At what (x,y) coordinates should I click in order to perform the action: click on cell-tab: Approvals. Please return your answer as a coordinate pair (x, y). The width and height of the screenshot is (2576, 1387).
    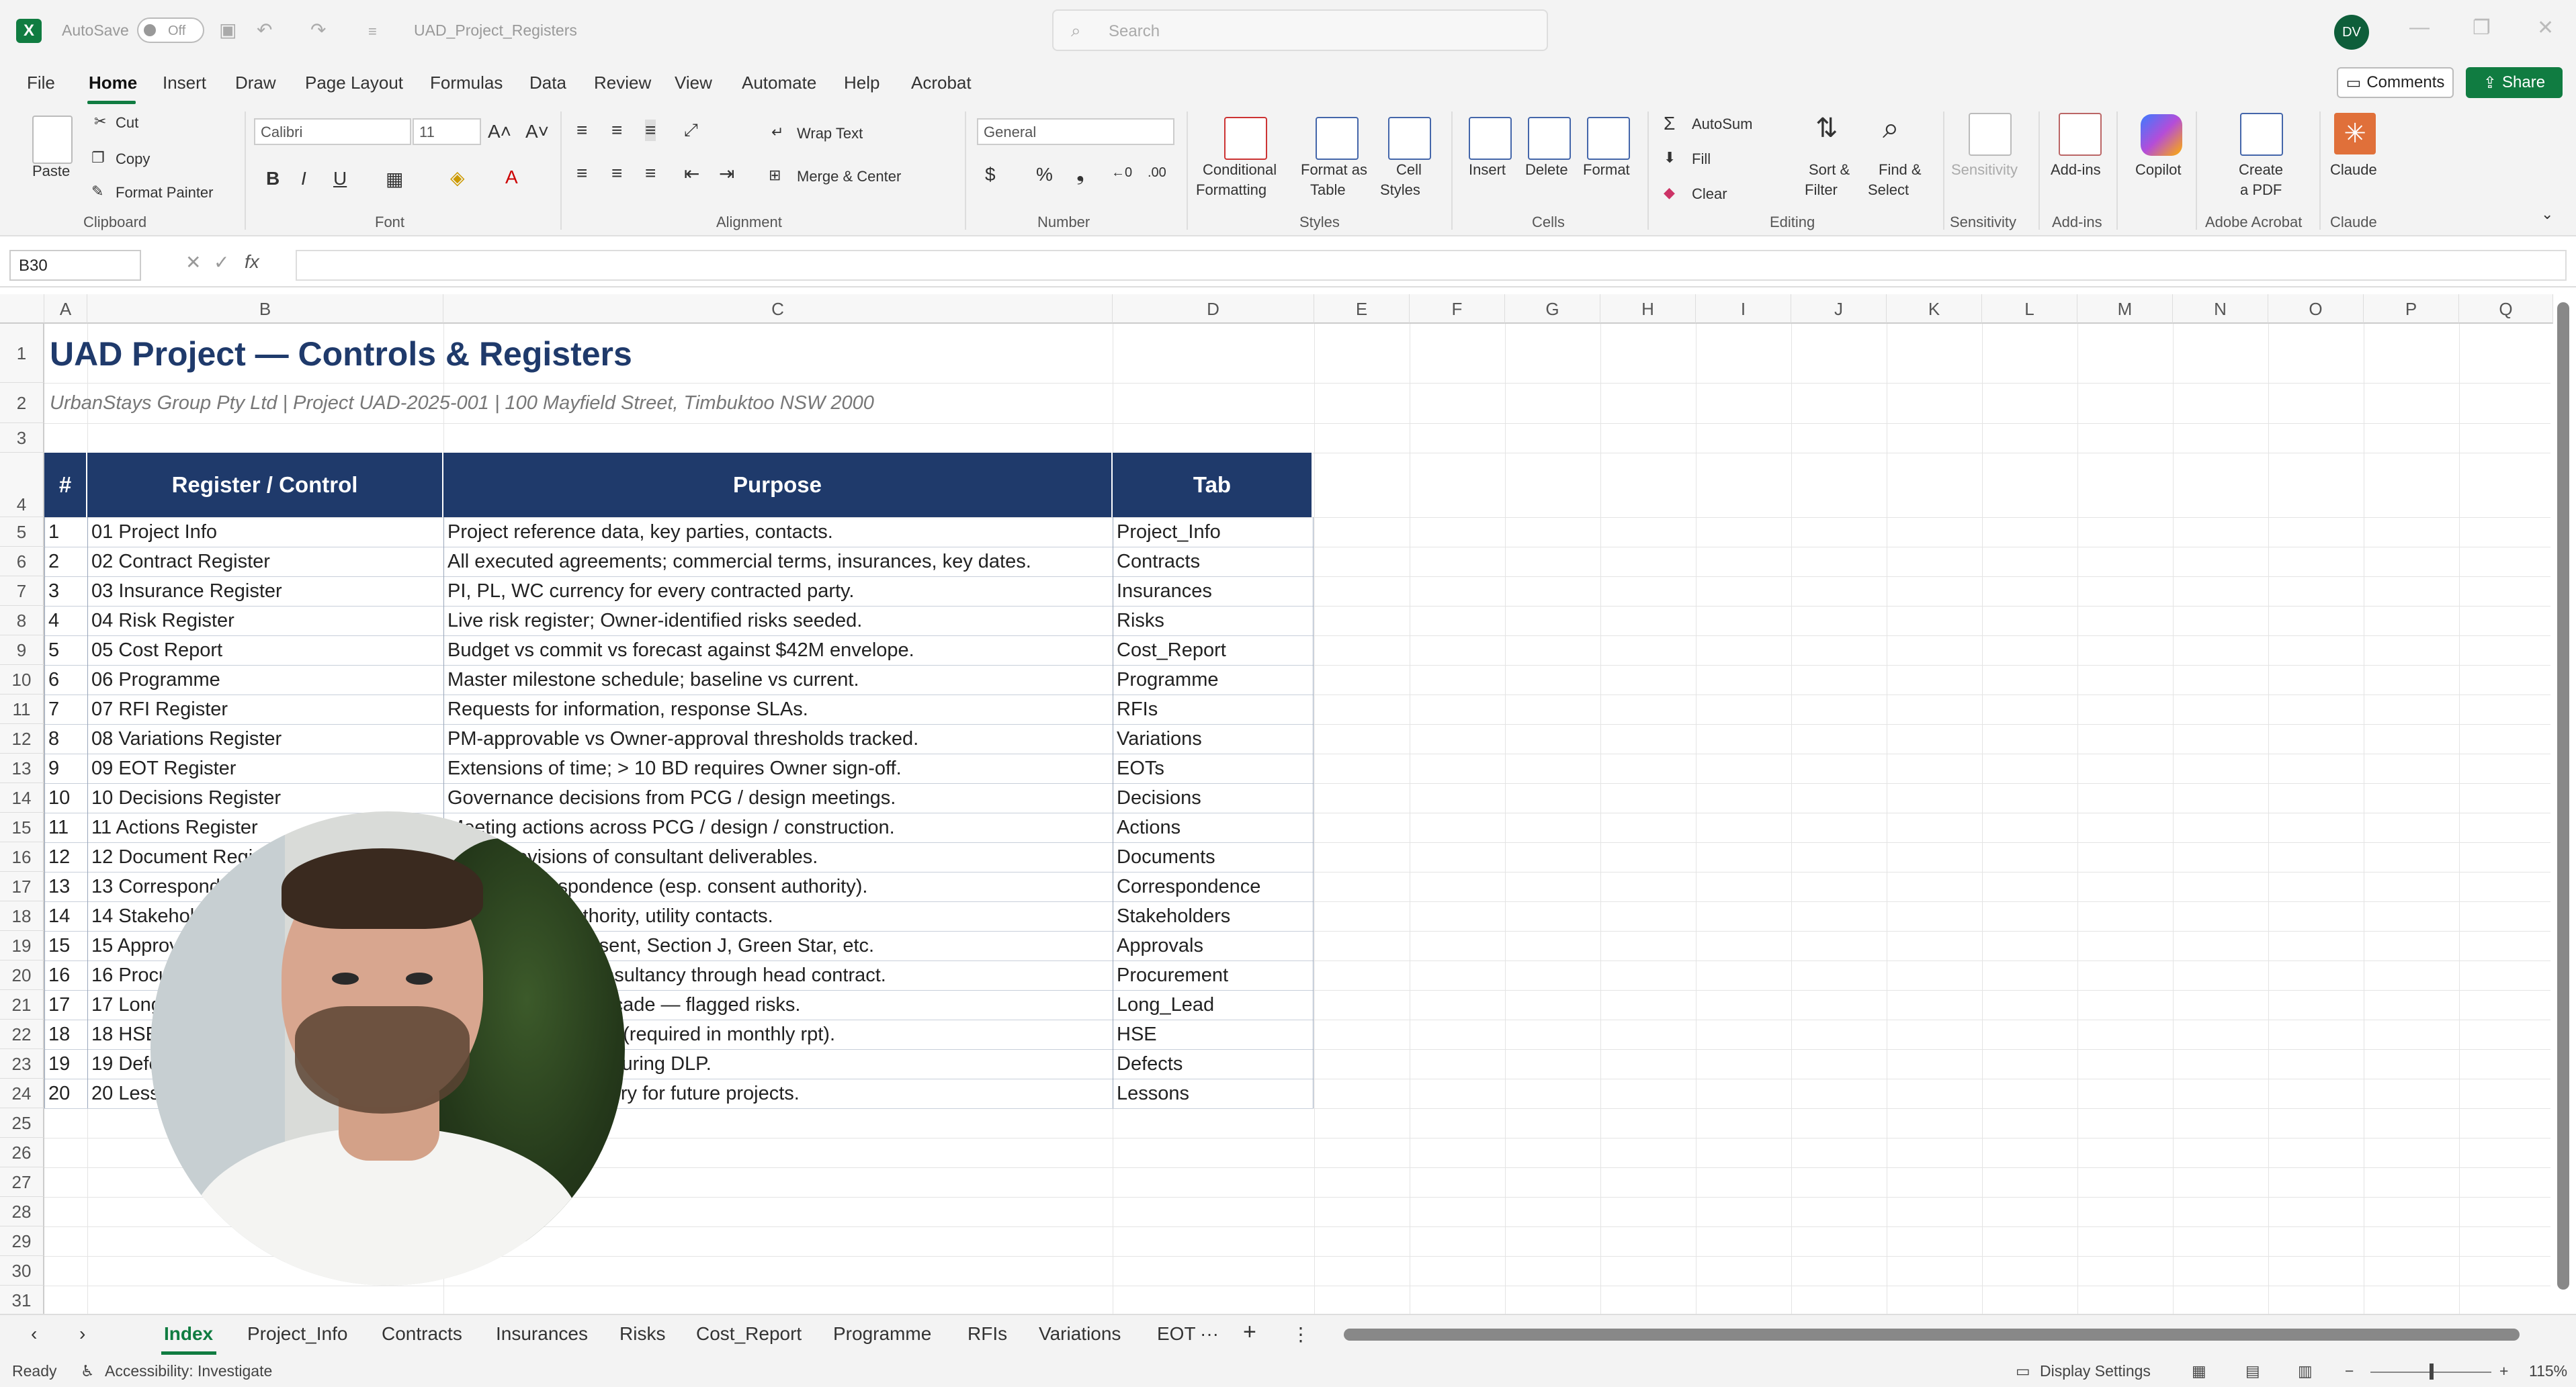
    Looking at the image, I should click on (1213, 946).